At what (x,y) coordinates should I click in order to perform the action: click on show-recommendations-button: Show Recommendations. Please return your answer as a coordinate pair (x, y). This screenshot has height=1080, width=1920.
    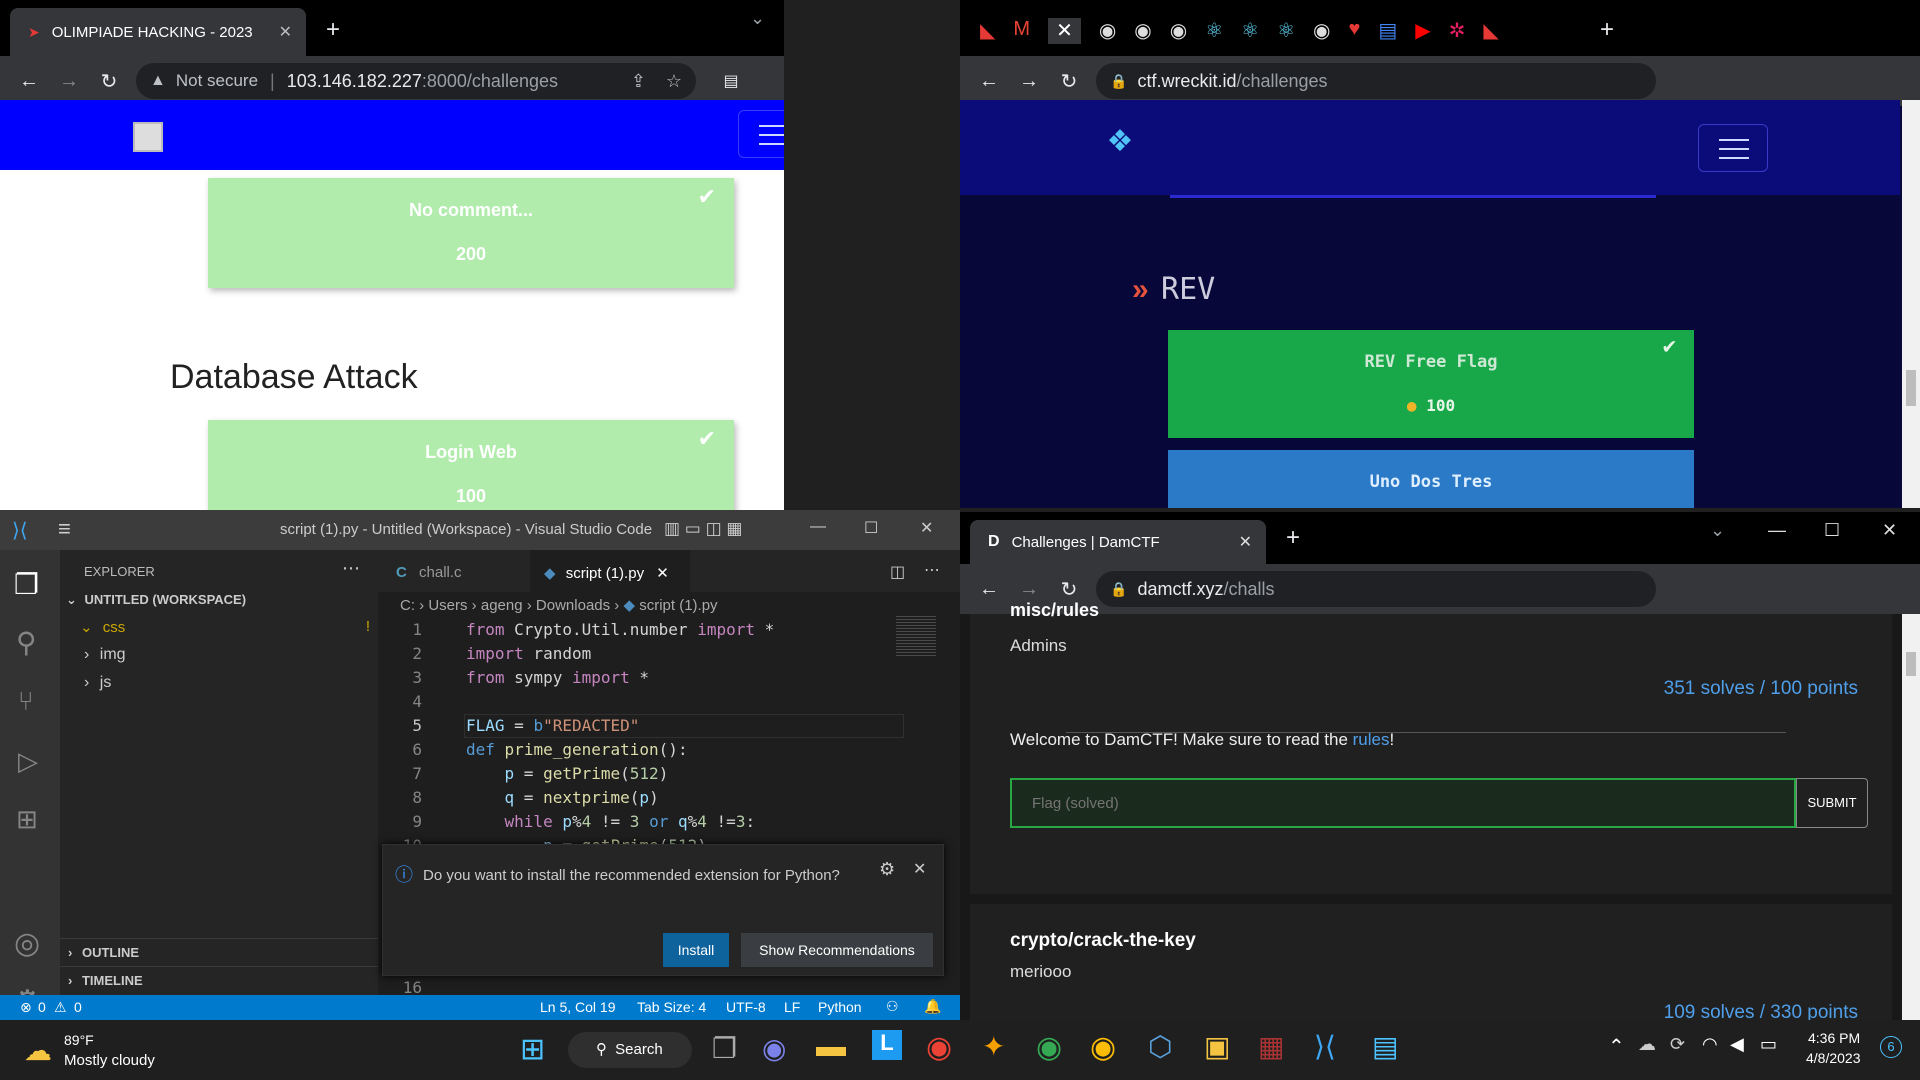
    Looking at the image, I should click on (837, 950).